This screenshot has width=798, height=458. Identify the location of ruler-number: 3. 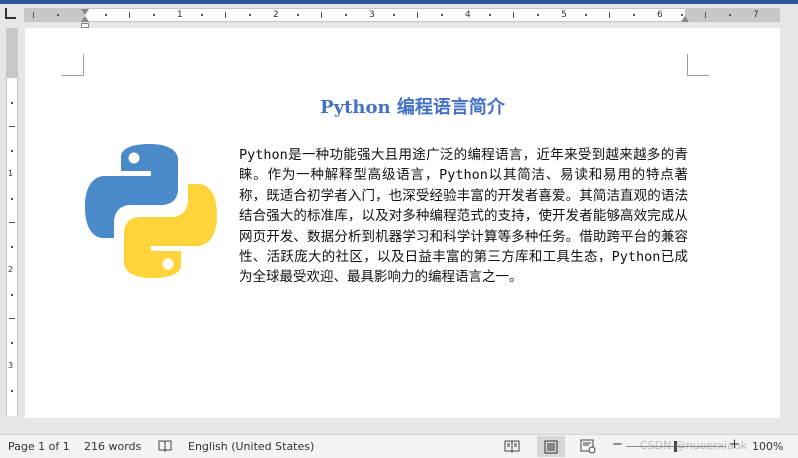
(372, 15).